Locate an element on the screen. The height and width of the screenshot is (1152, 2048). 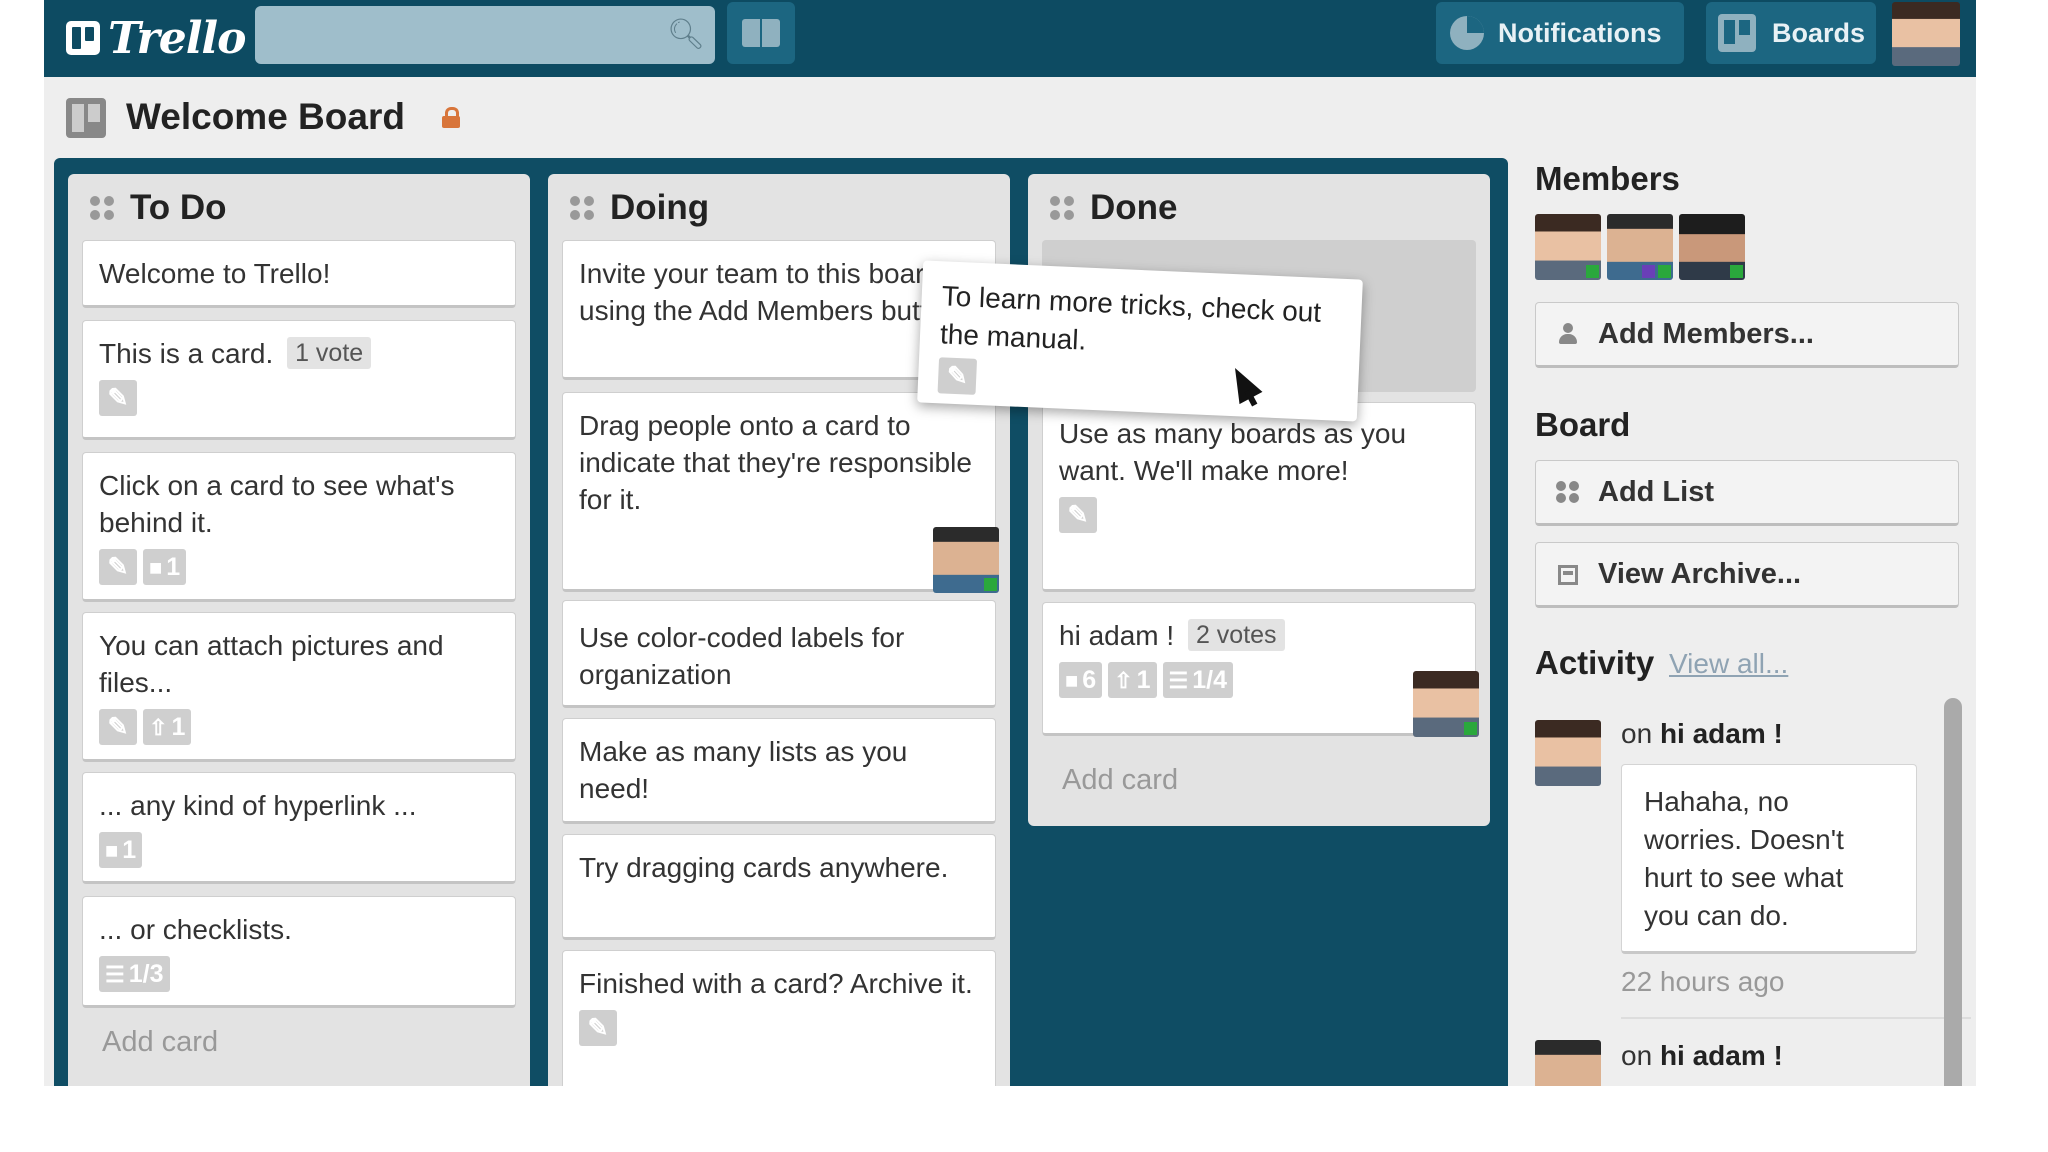
card-title: Make as many lists as you need! is located at coordinates (743, 770).